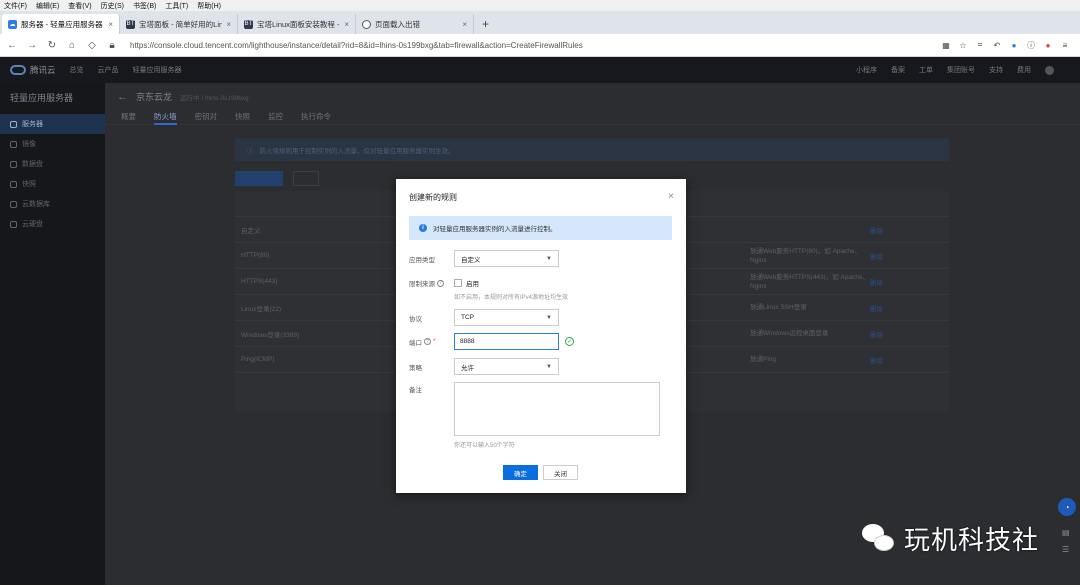 Image resolution: width=1080 pixels, height=585 pixels. I want to click on port-row: 端口? * 8888 ✓, so click(491, 341).